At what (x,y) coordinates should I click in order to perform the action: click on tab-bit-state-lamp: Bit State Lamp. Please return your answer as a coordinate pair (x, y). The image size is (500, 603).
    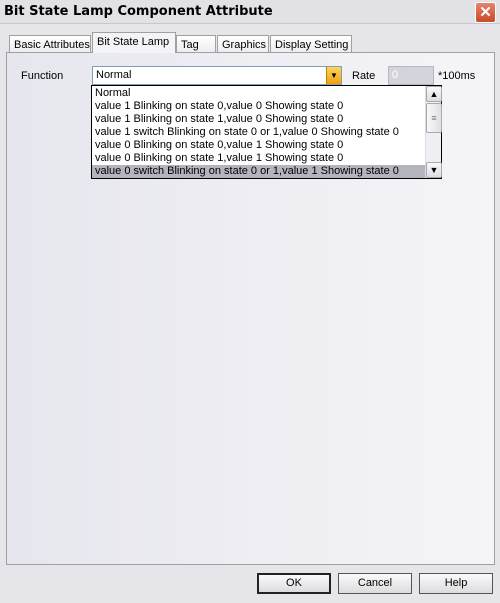
    Looking at the image, I should click on (134, 42).